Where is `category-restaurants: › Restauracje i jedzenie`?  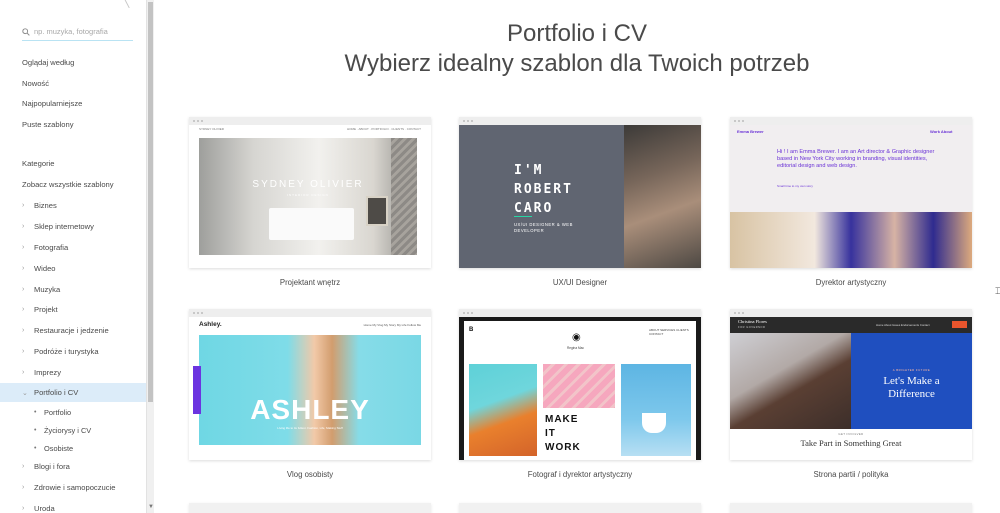
category-restaurants: › Restauracje i jedzenie is located at coordinates (65, 330).